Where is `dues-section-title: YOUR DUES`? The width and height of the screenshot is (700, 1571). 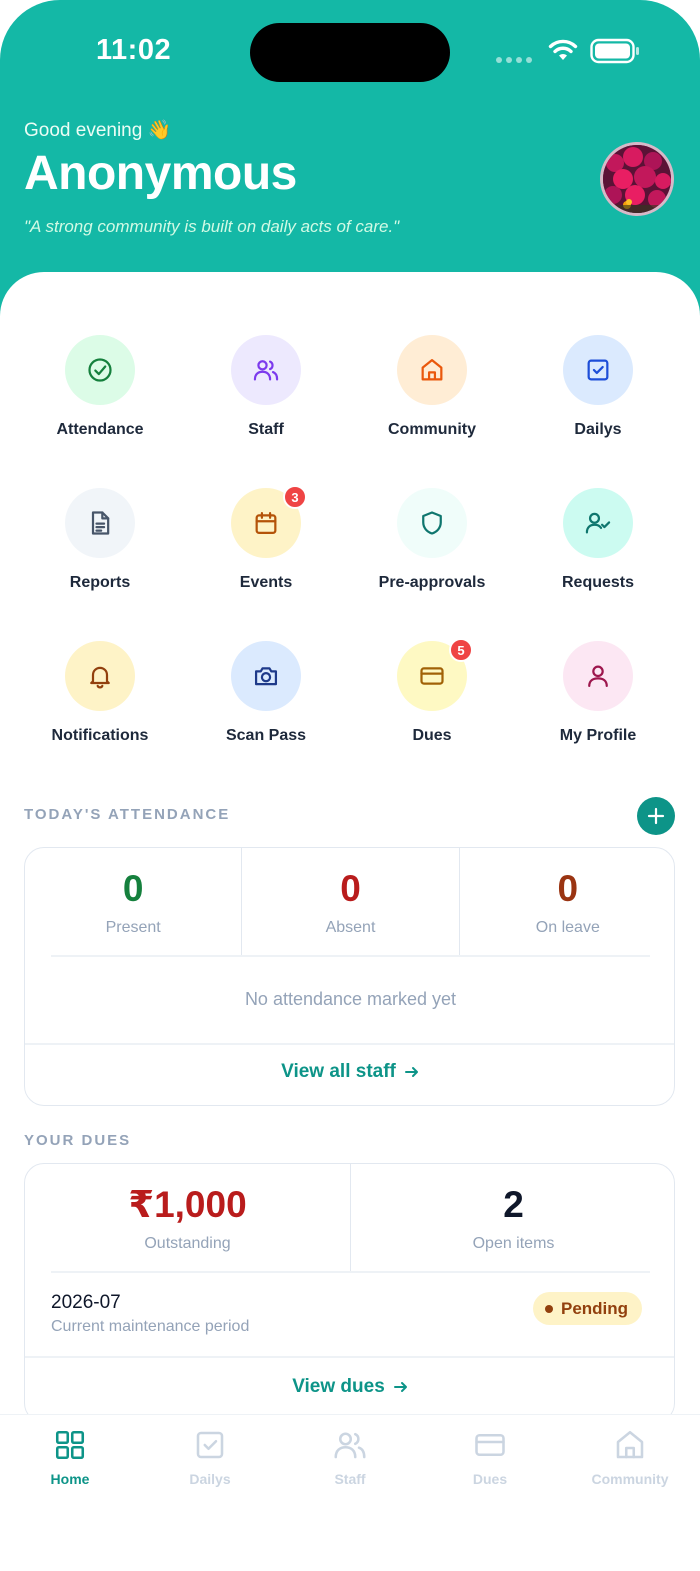
dues-section-title: YOUR DUES is located at coordinates (78, 1140).